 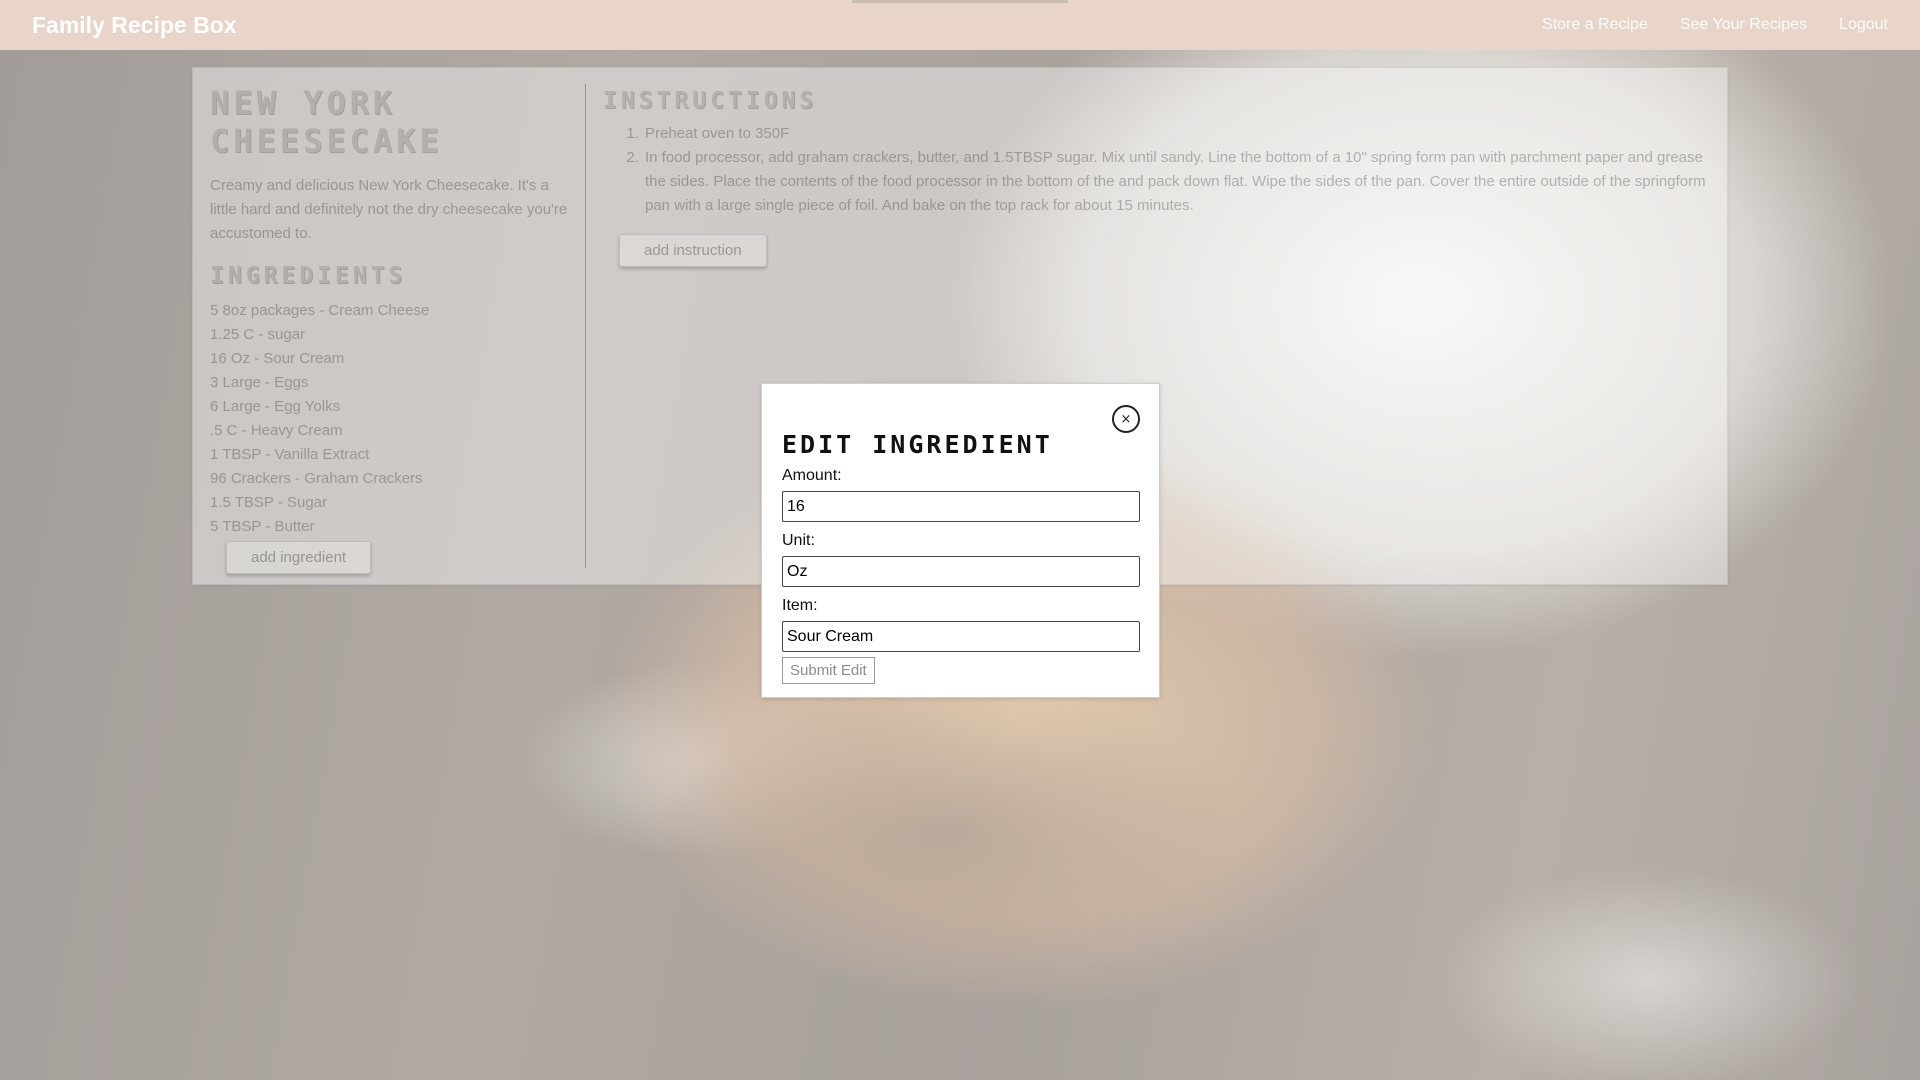 I want to click on add-ingredient-button: add ingredient, so click(x=299, y=557).